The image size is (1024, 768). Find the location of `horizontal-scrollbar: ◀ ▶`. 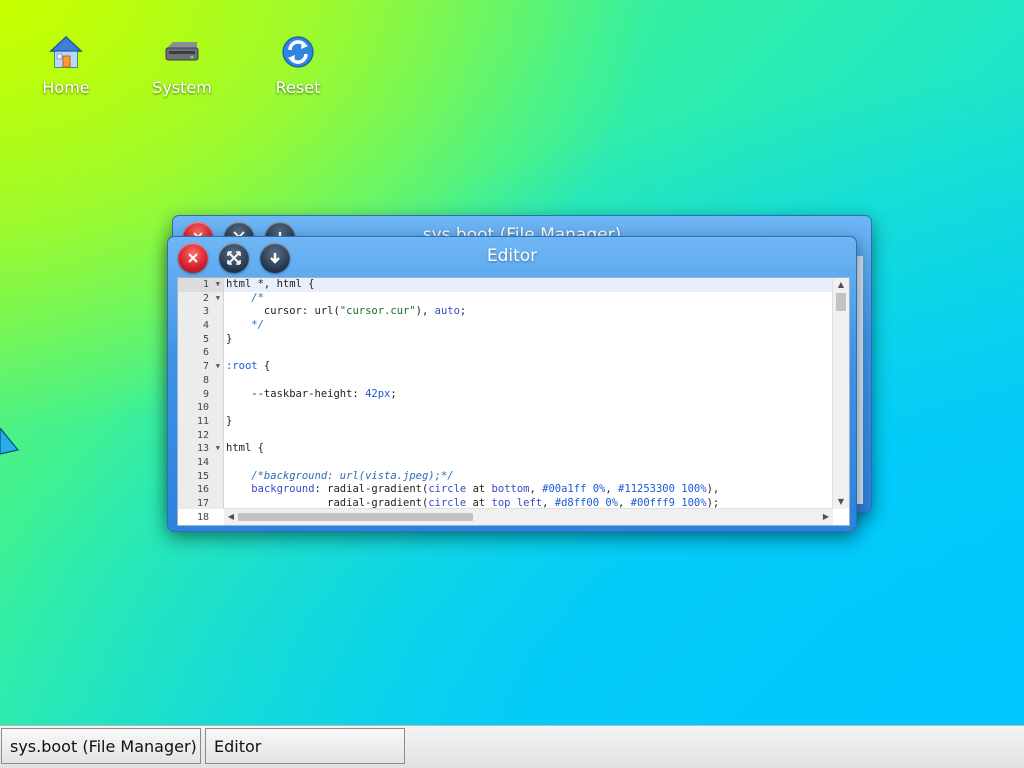

horizontal-scrollbar: ◀ ▶ is located at coordinates (528, 516).